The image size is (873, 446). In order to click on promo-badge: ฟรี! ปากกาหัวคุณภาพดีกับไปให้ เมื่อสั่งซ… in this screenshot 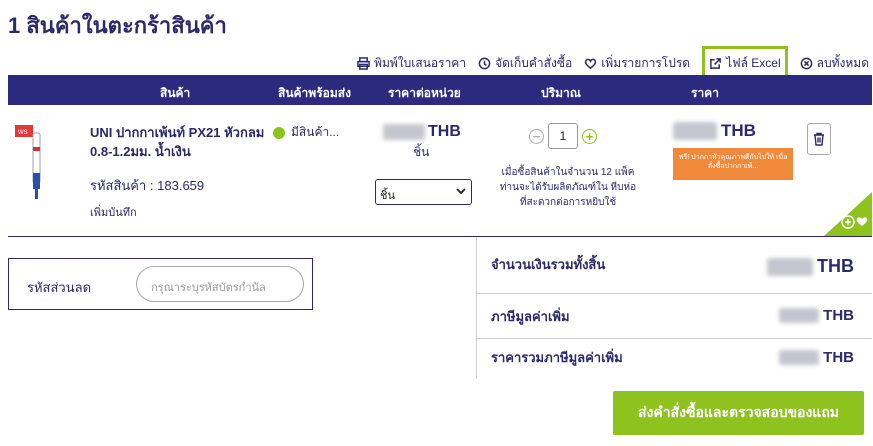, I will do `click(733, 164)`.